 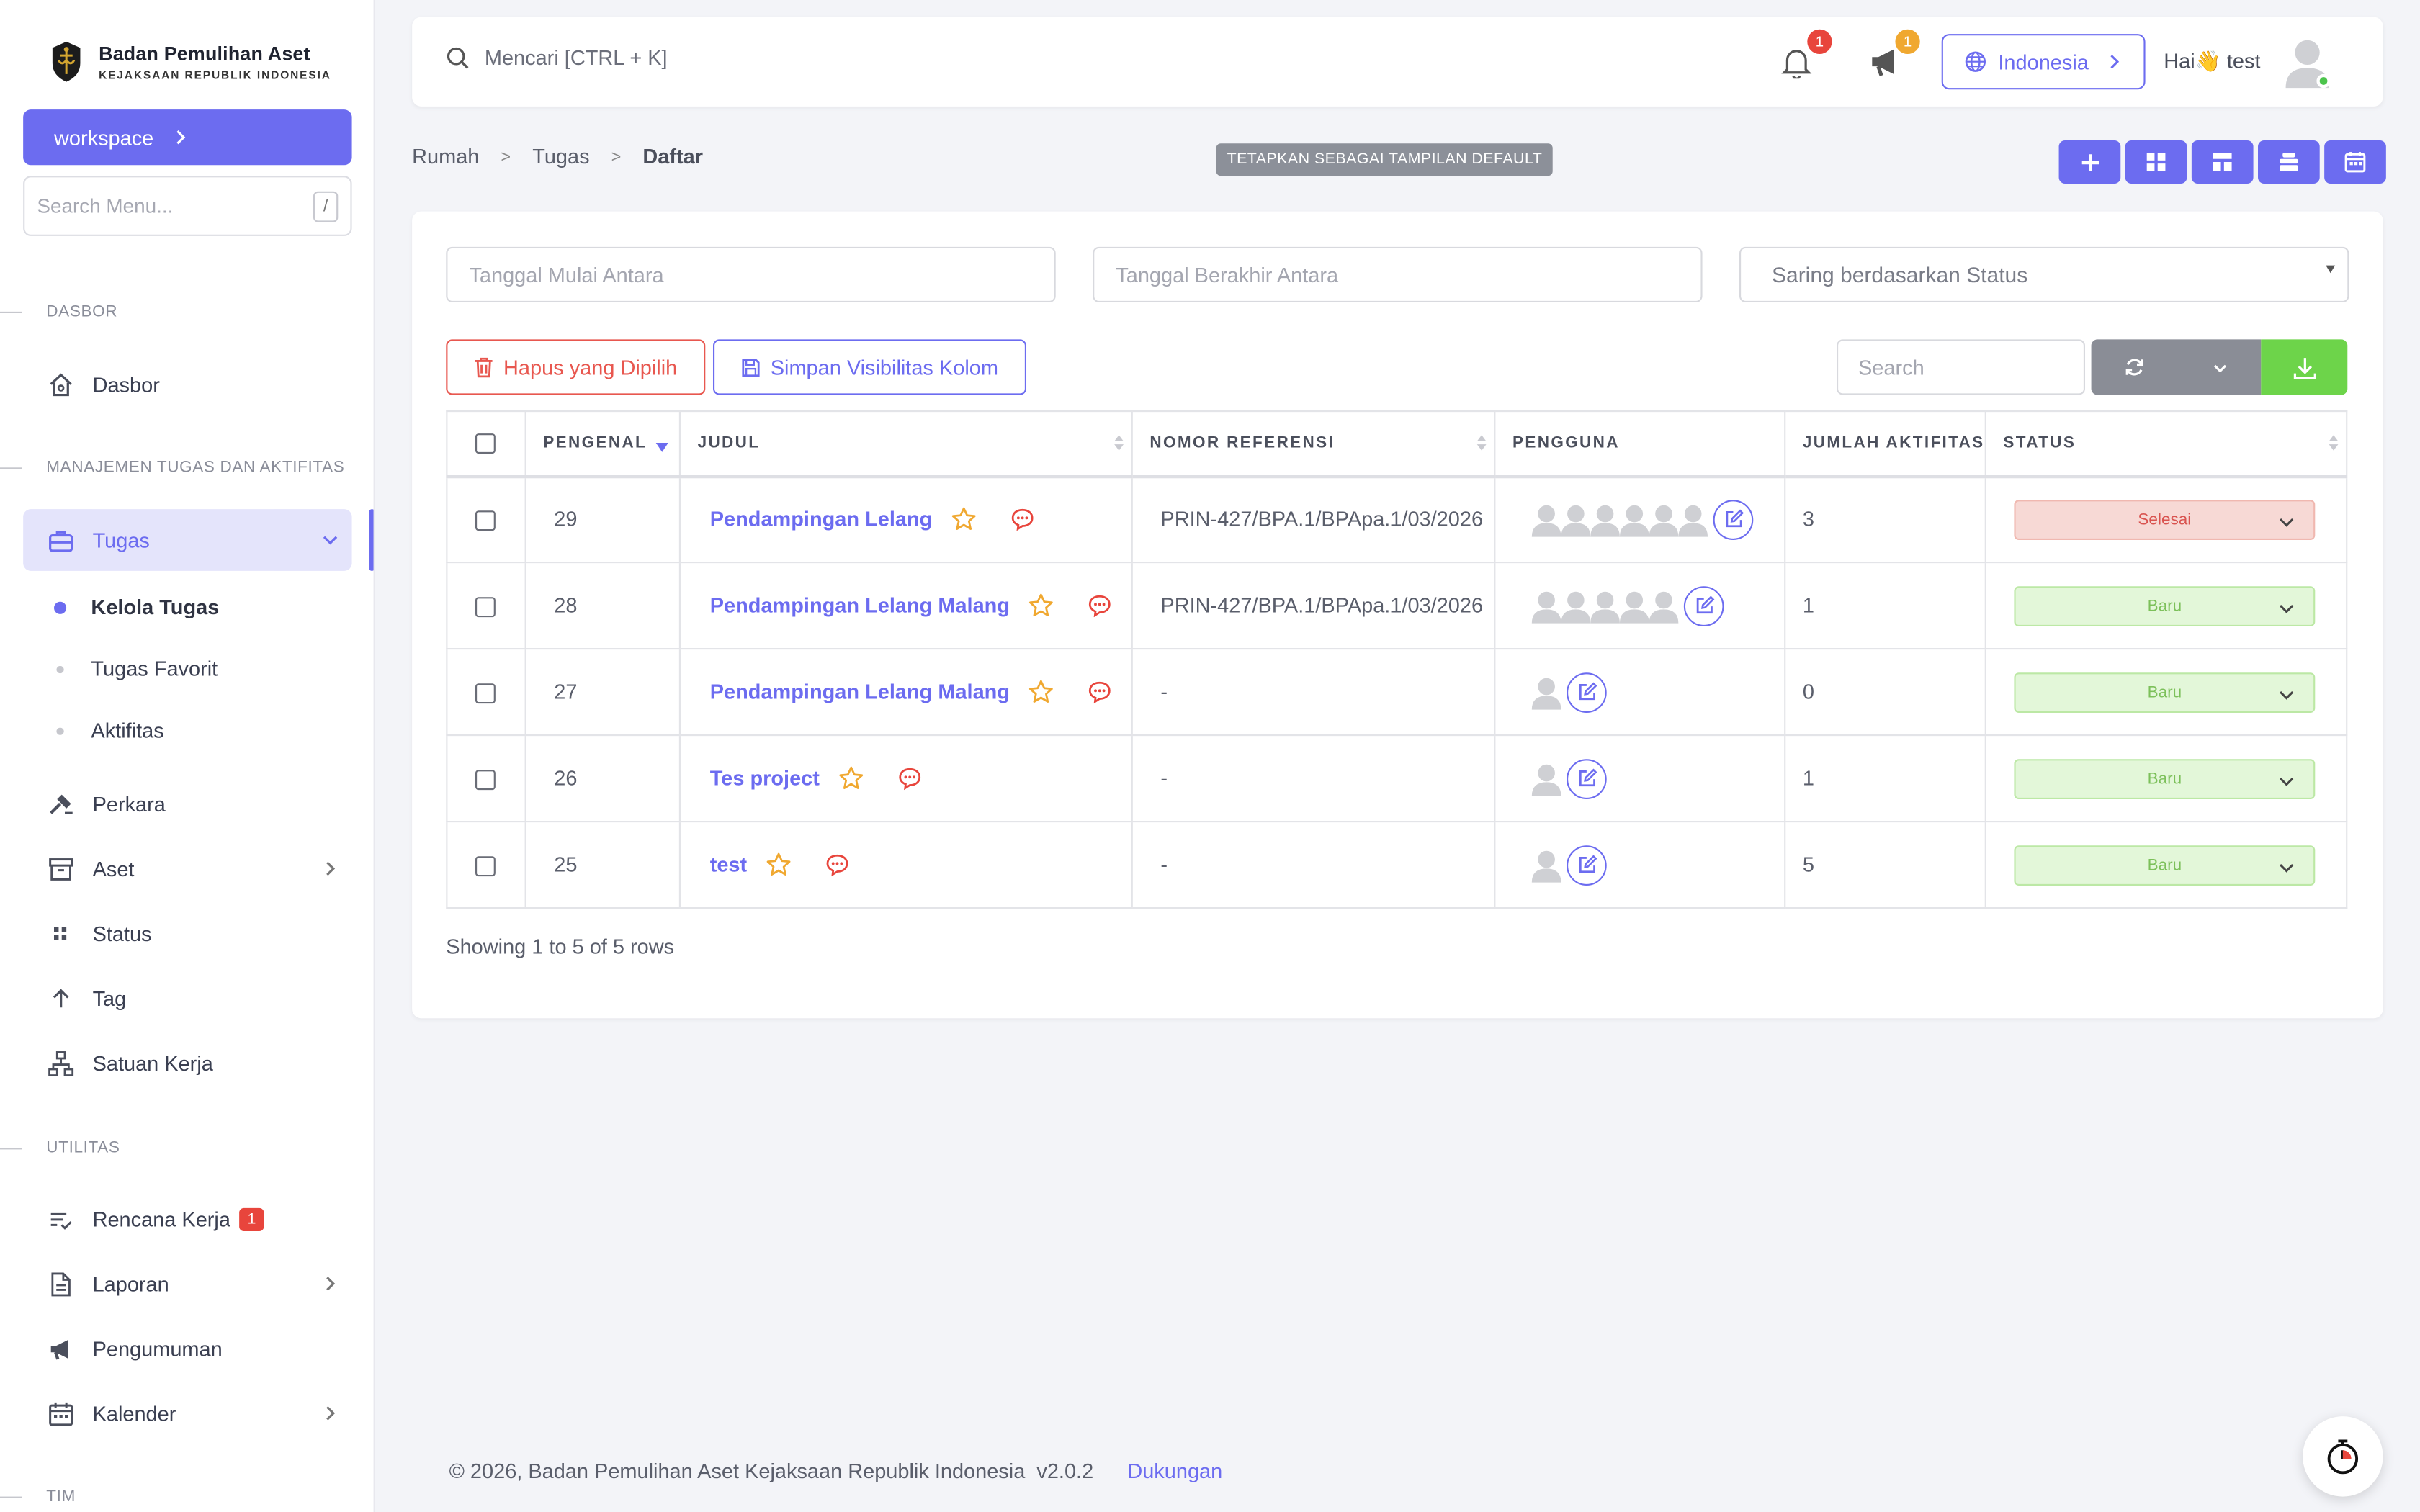 I want to click on view-toolbar, so click(x=2222, y=162).